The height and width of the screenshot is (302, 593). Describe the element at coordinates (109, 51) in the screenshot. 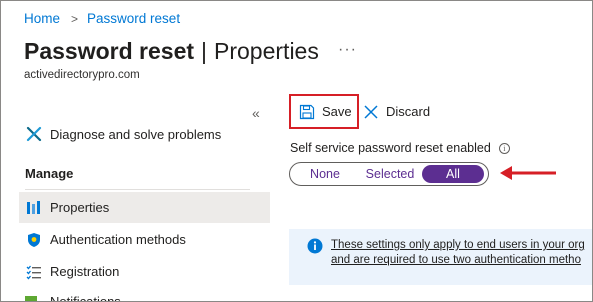

I see `page-title-main: Password reset` at that location.